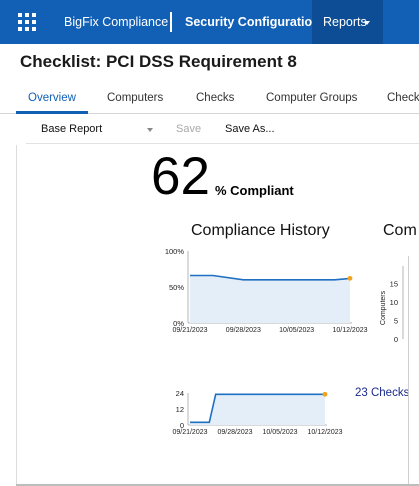 The image size is (419, 486). I want to click on computers-y-axis-label: Computers, so click(383, 307).